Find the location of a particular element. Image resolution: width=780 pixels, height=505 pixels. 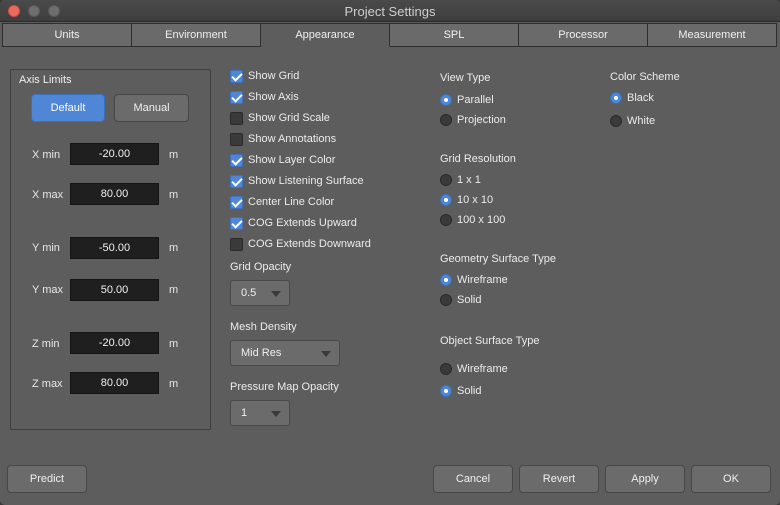

cancel-button: Cancel is located at coordinates (473, 479).